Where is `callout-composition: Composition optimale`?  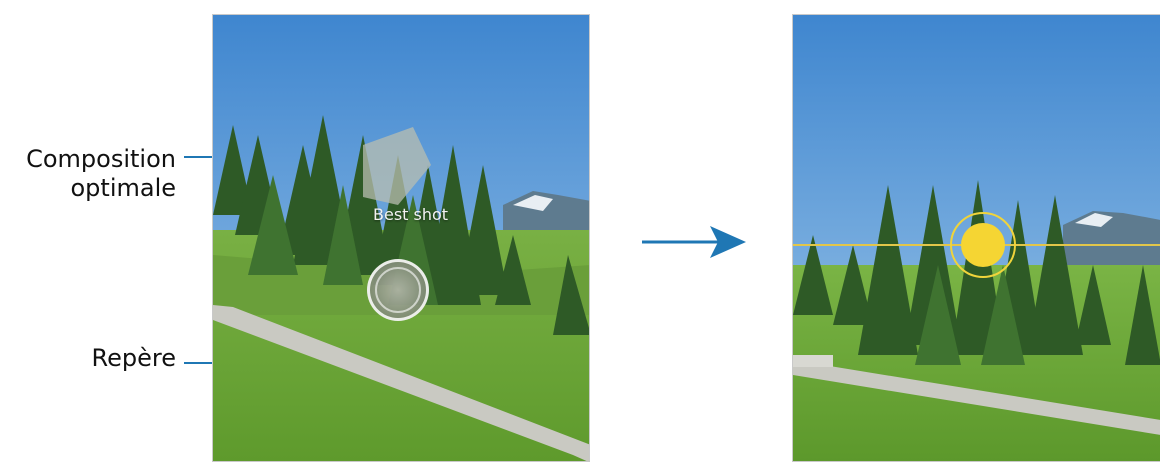
callout-composition: Composition optimale is located at coordinates (88, 174).